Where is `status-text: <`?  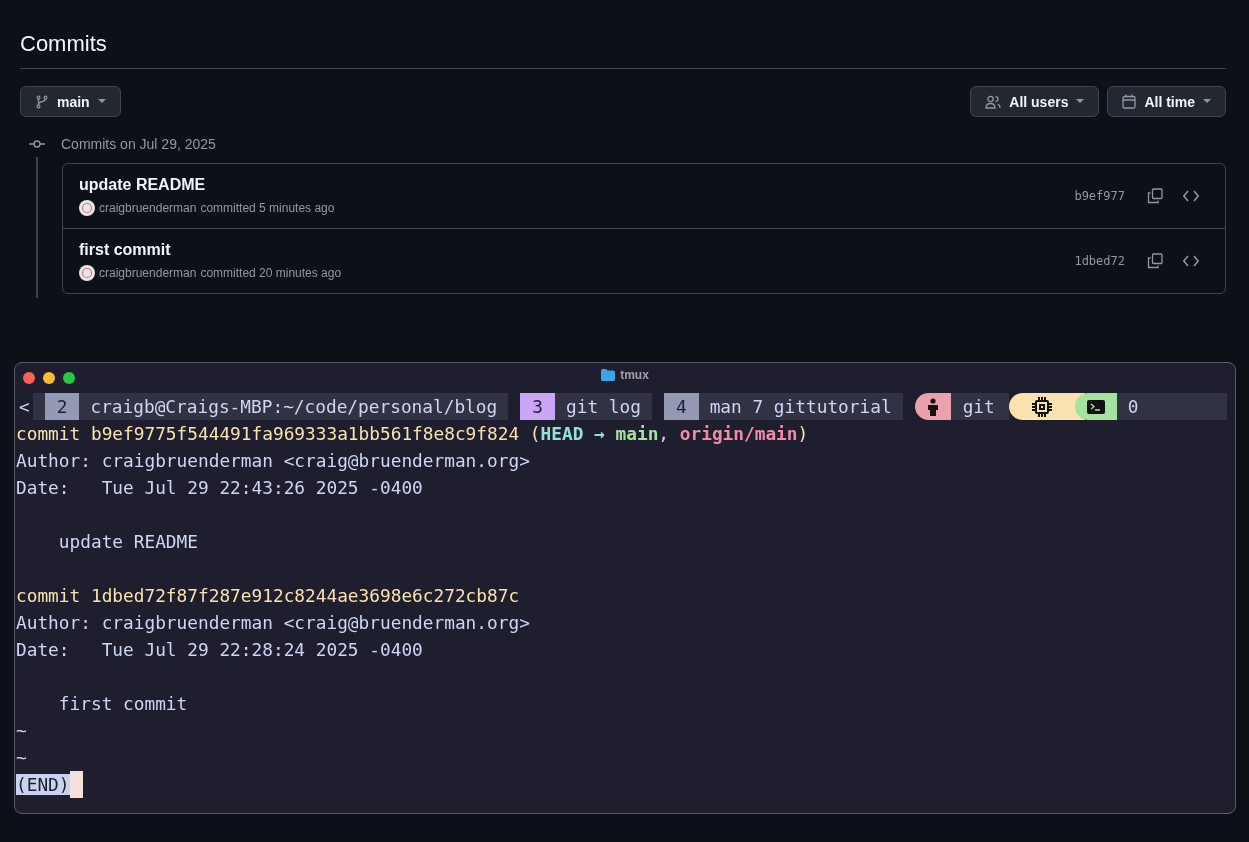
status-text: < is located at coordinates (24, 407).